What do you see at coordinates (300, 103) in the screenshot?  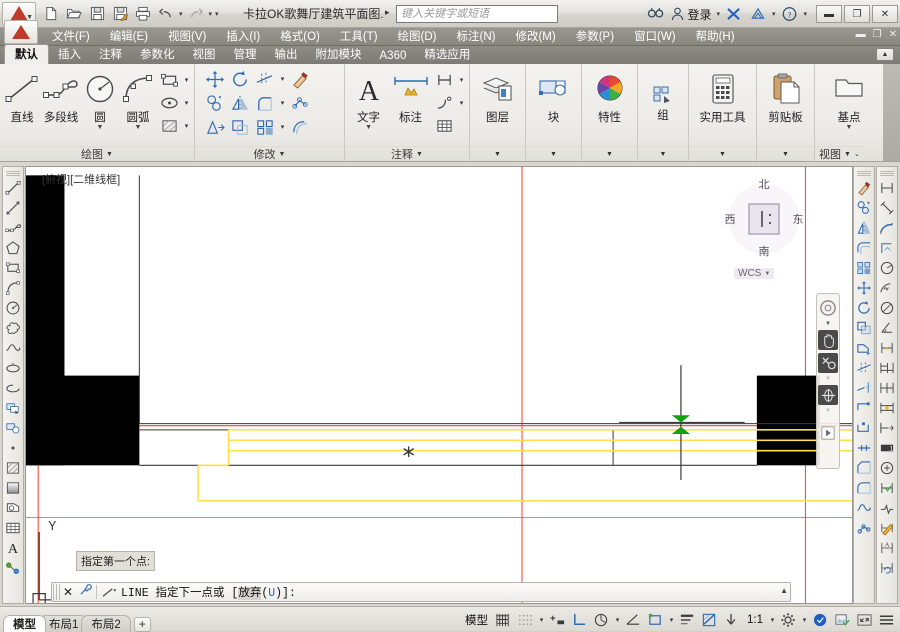 I see `explode-icon` at bounding box center [300, 103].